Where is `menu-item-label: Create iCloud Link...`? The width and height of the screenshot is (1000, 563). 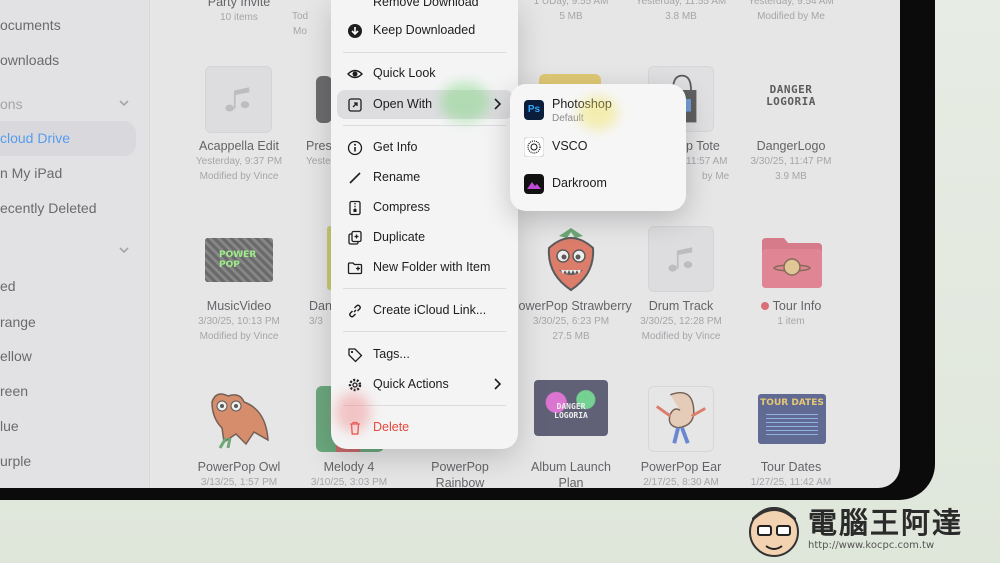
menu-item-label: Create iCloud Link... is located at coordinates (430, 310).